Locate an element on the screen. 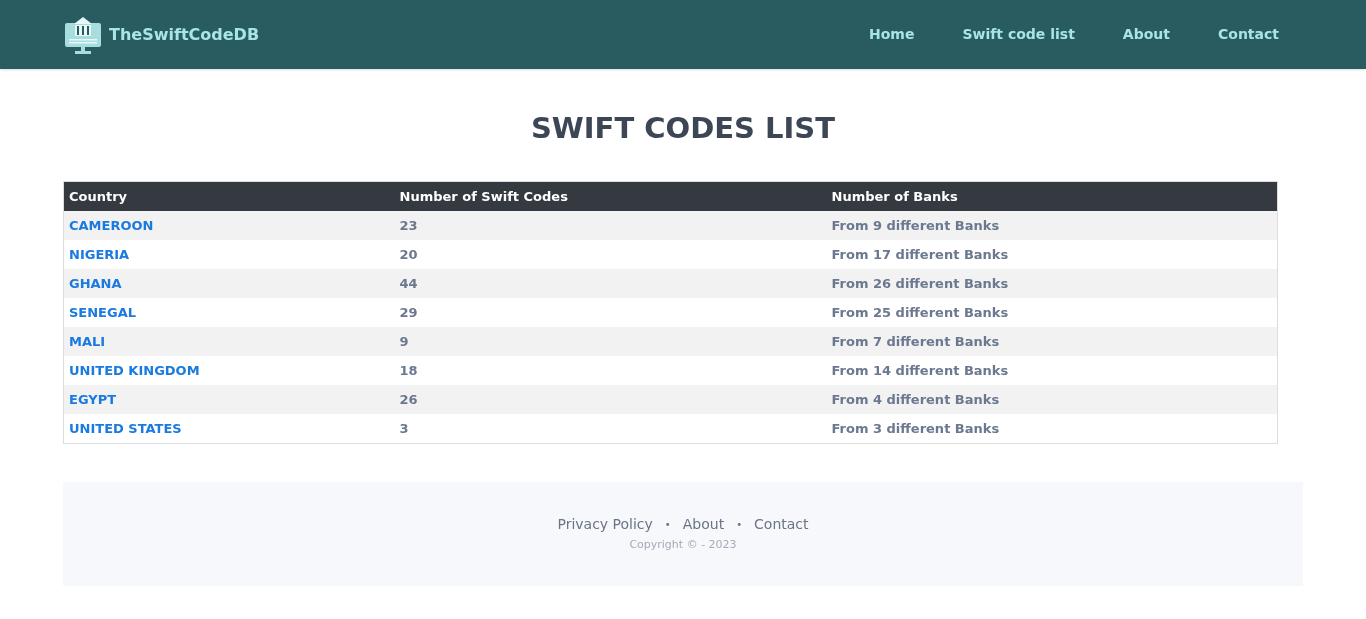 This screenshot has height=619, width=1366. copyright-text: Copyright © - 2023 is located at coordinates (683, 544).